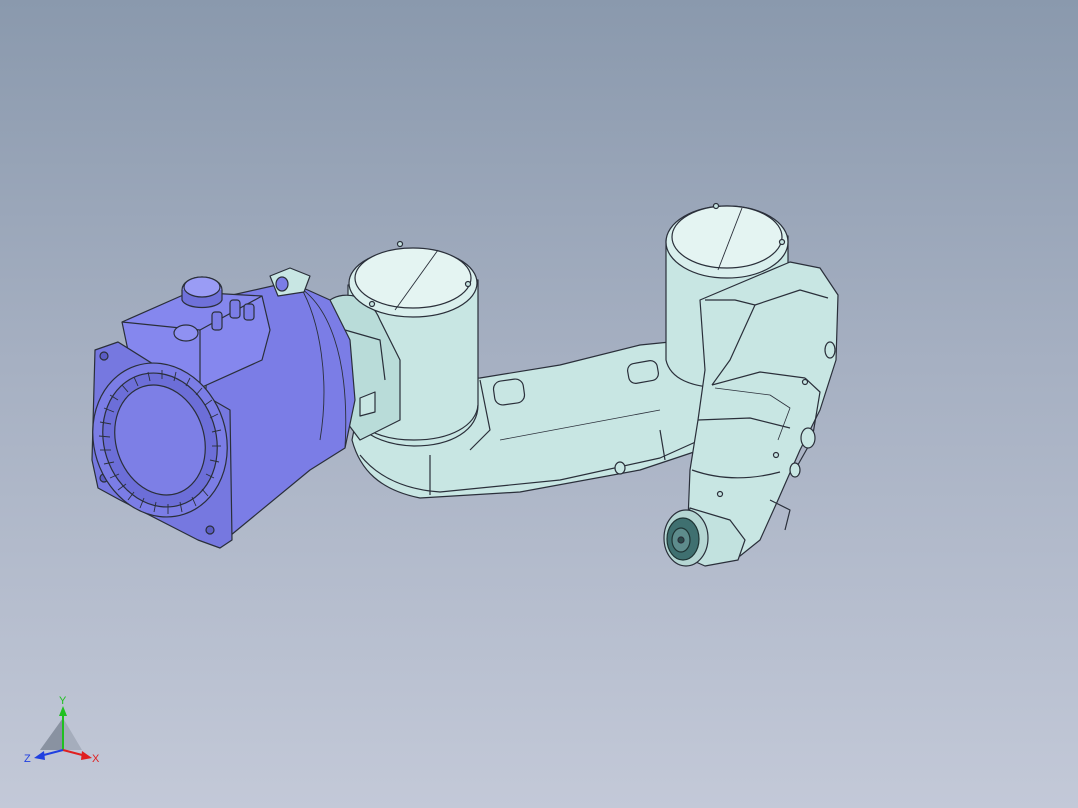 The width and height of the screenshot is (1078, 808). What do you see at coordinates (27, 759) in the screenshot?
I see `triad-z-label: Z` at bounding box center [27, 759].